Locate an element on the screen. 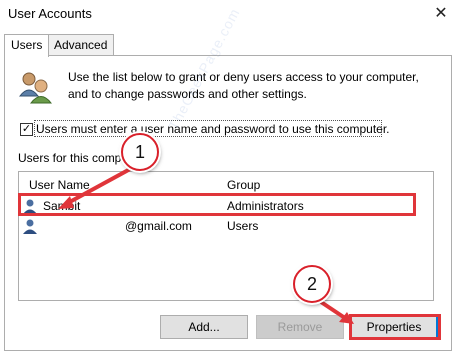 The width and height of the screenshot is (455, 353). remove-button: Remove is located at coordinates (300, 327).